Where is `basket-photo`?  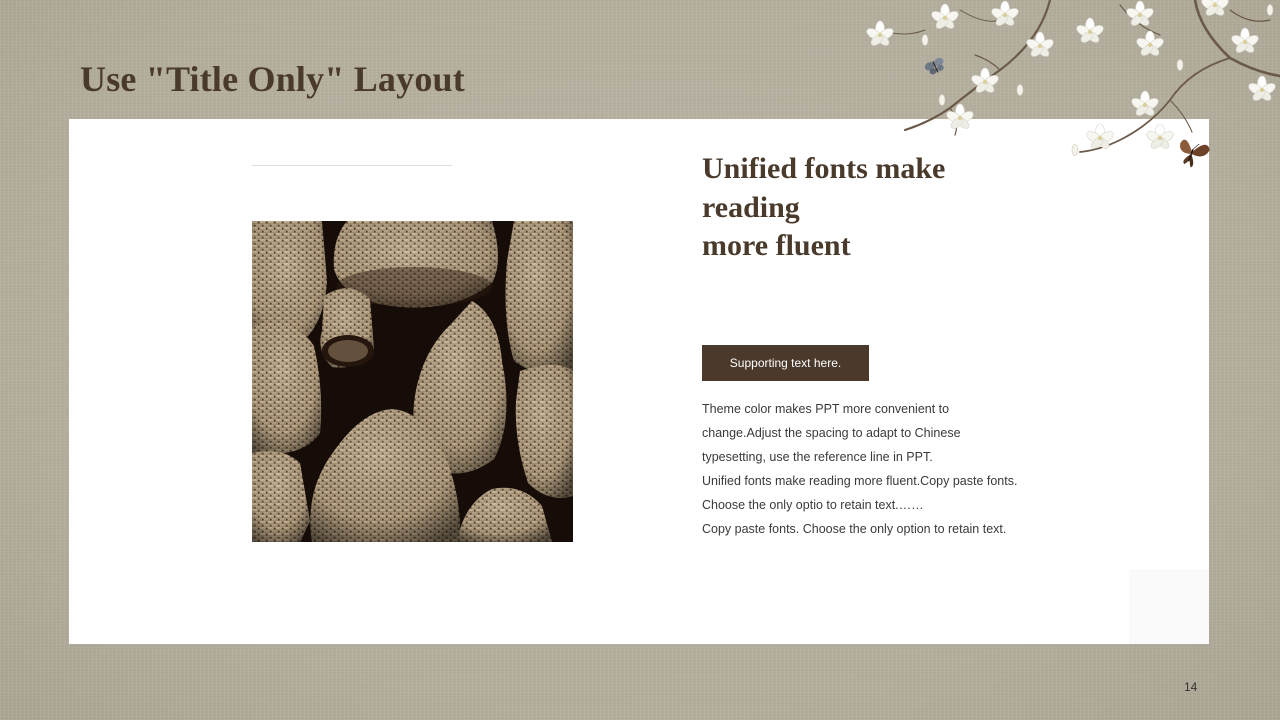
basket-photo is located at coordinates (412, 381).